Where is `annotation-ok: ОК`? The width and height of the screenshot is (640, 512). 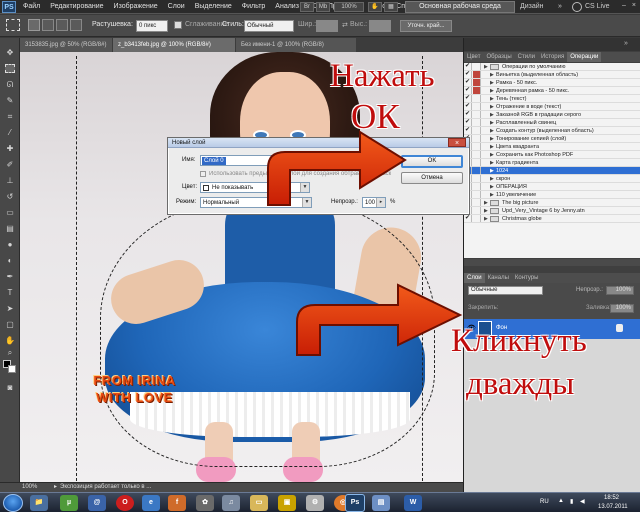
annotation-ok: ОК is located at coordinates (375, 116).